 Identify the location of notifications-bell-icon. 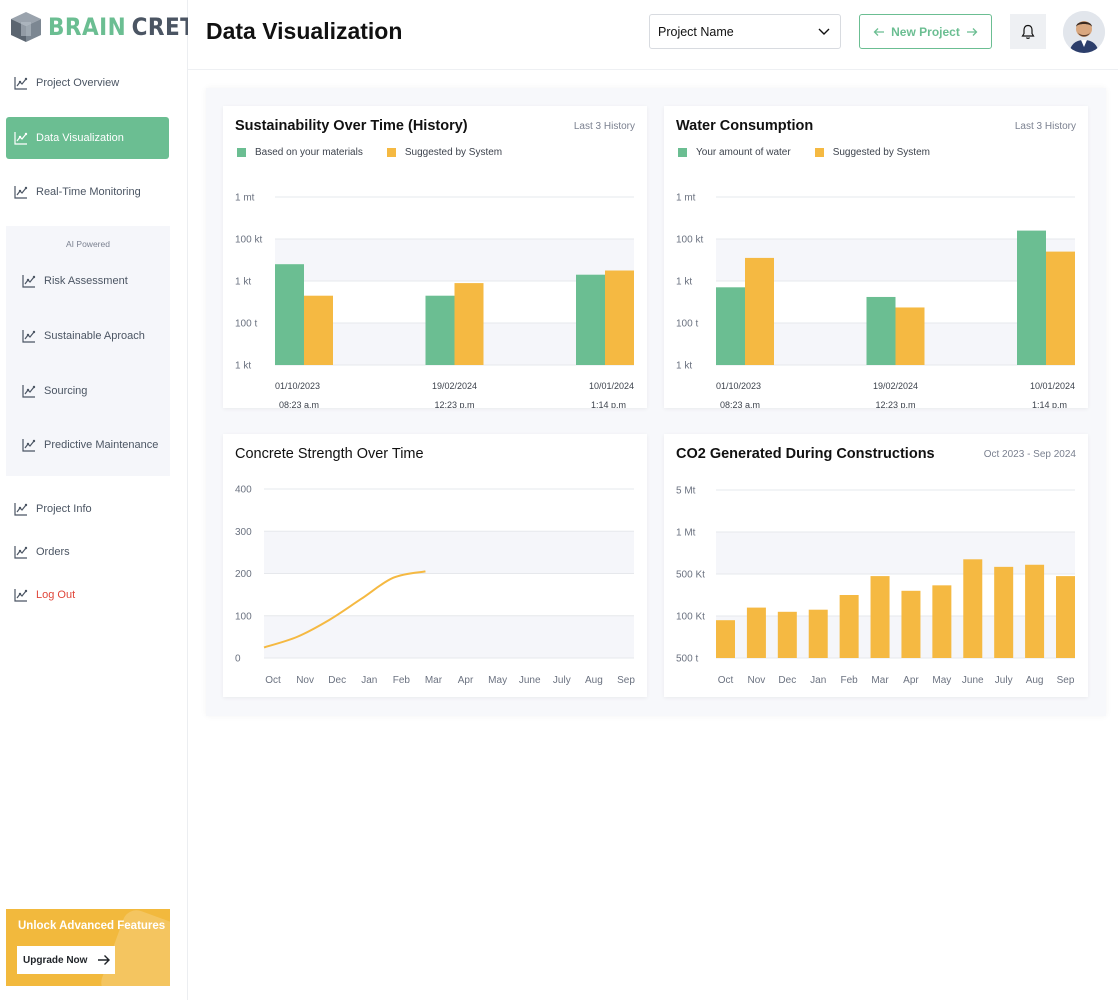
(1028, 31).